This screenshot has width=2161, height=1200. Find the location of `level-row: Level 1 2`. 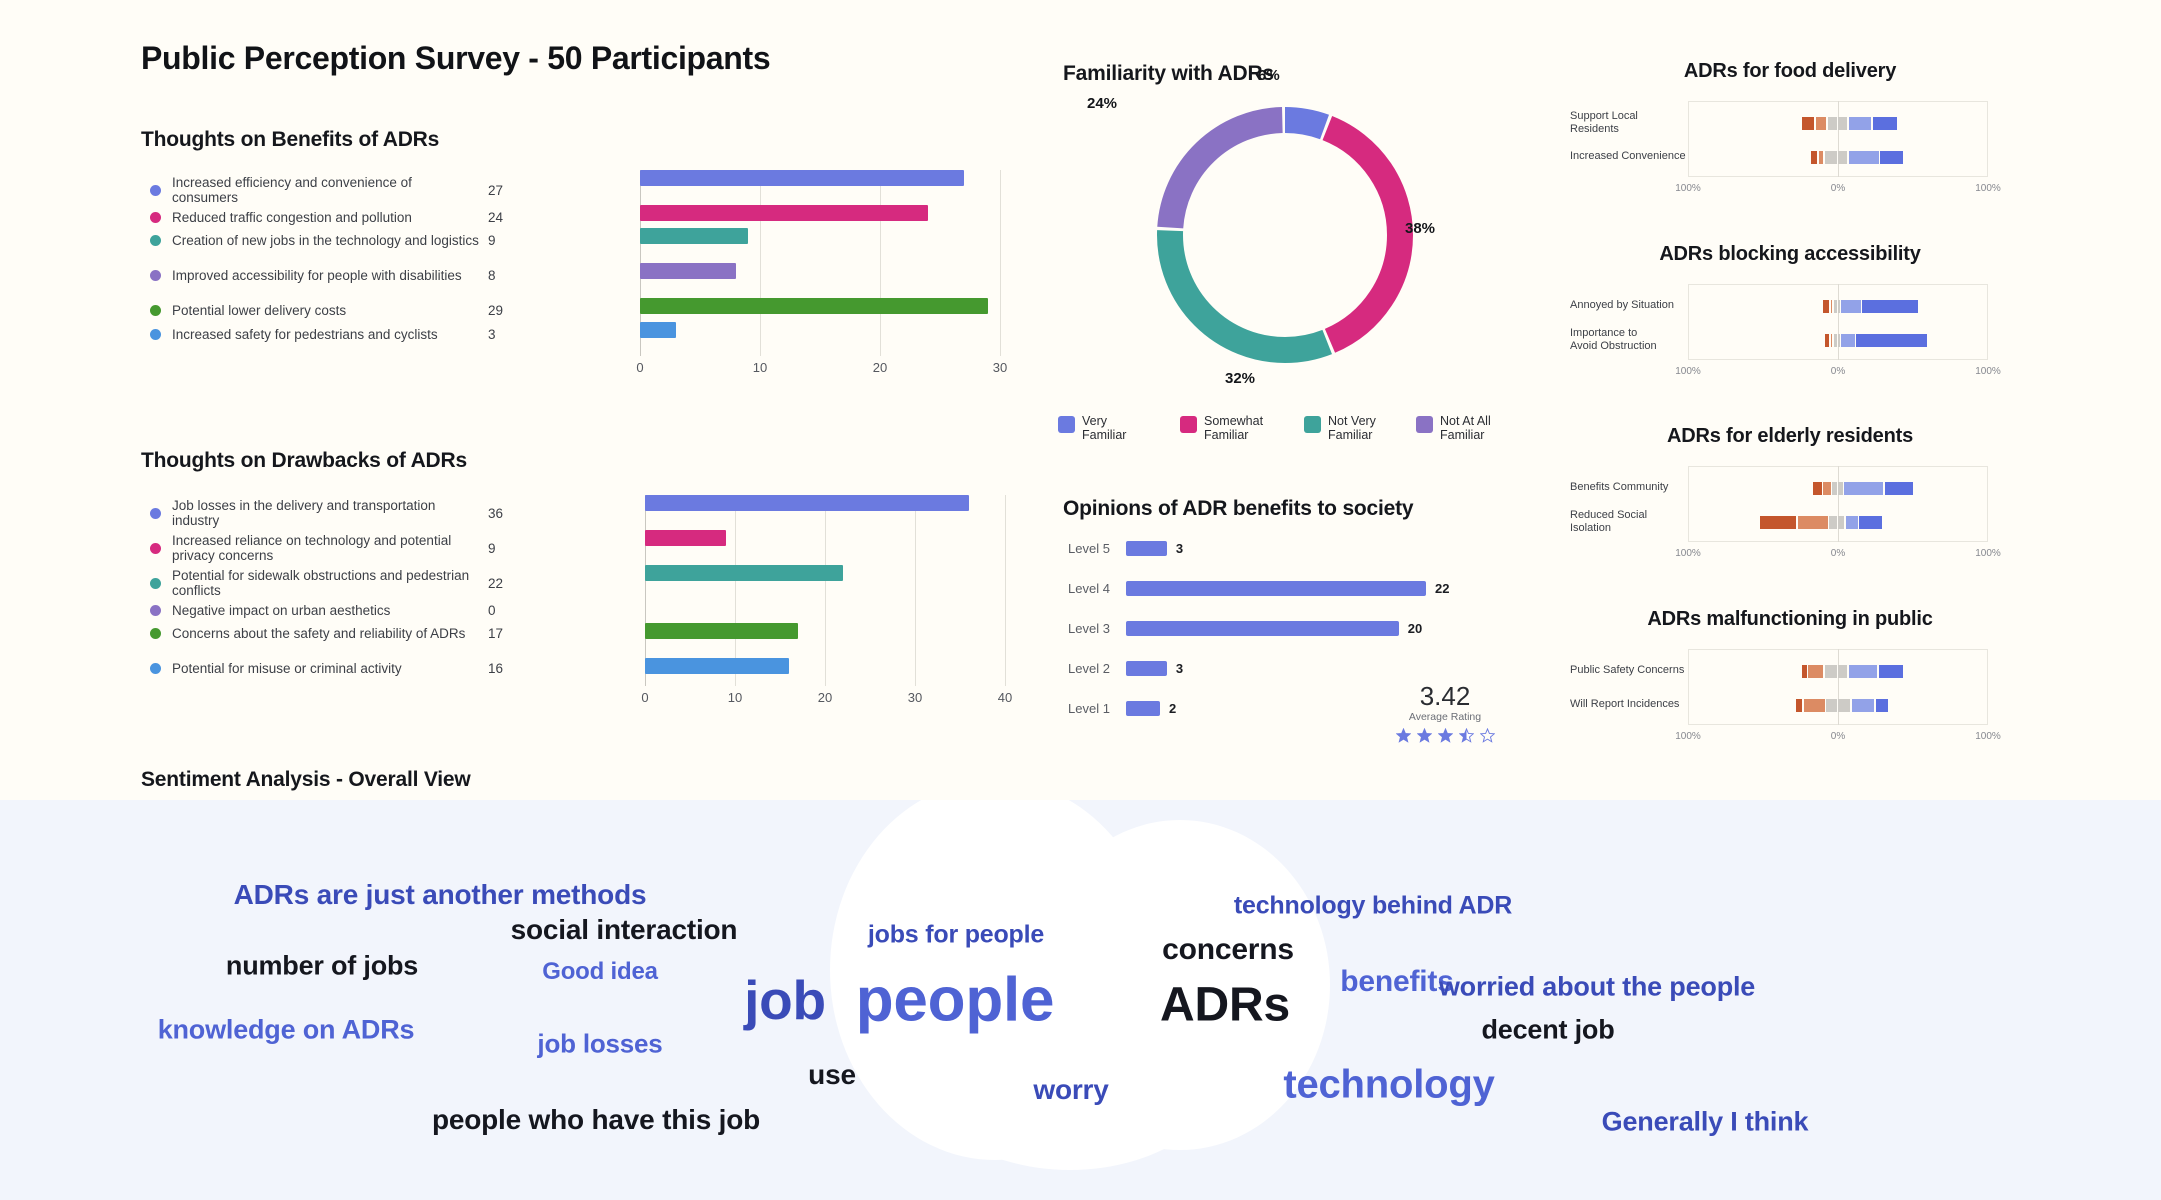

level-row: Level 1 2 is located at coordinates (1122, 708).